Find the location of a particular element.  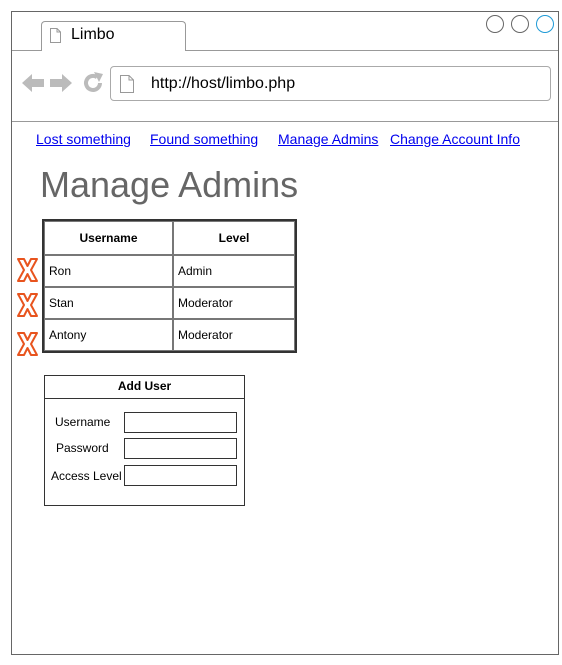

cell-username: Stan is located at coordinates (108, 303).